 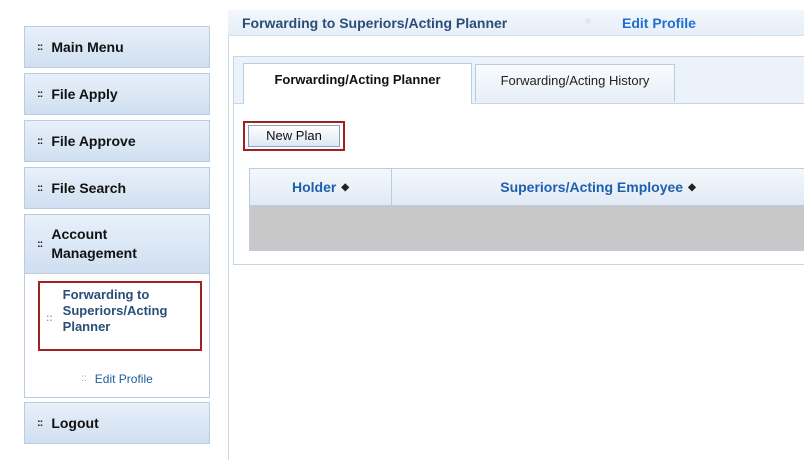 I want to click on column-label: Holder, so click(x=314, y=187).